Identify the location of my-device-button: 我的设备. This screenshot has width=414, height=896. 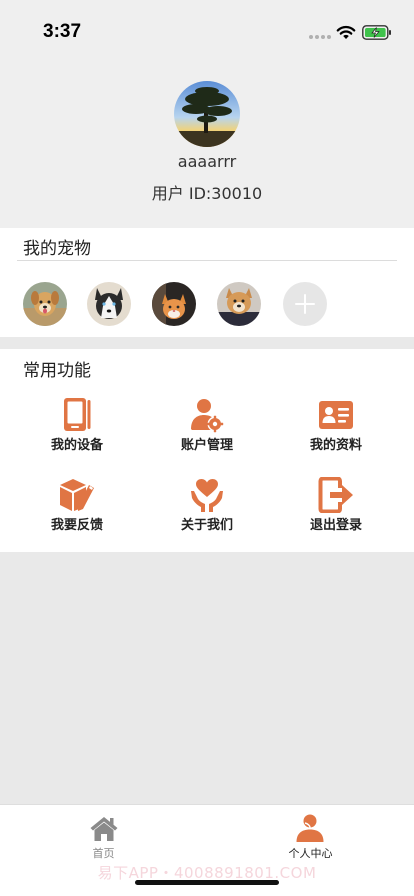
(77, 432).